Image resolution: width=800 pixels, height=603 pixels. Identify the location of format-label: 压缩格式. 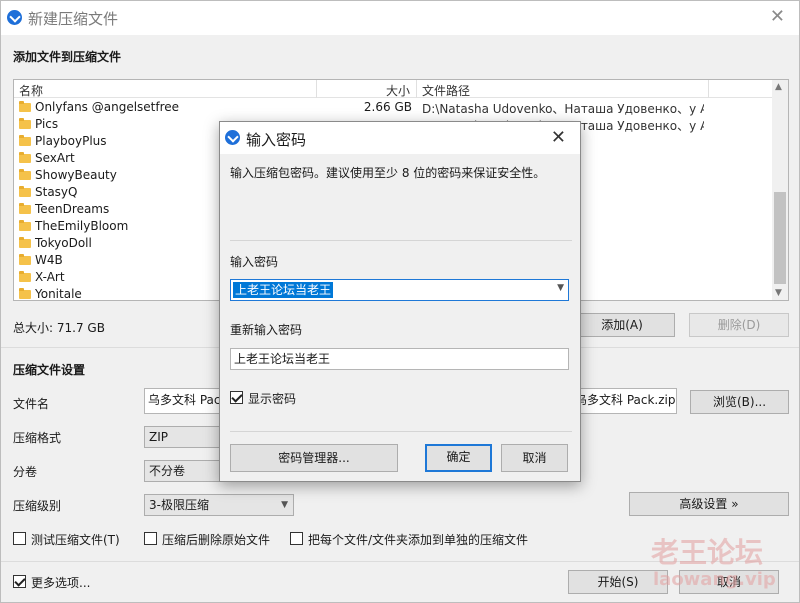
(37, 438).